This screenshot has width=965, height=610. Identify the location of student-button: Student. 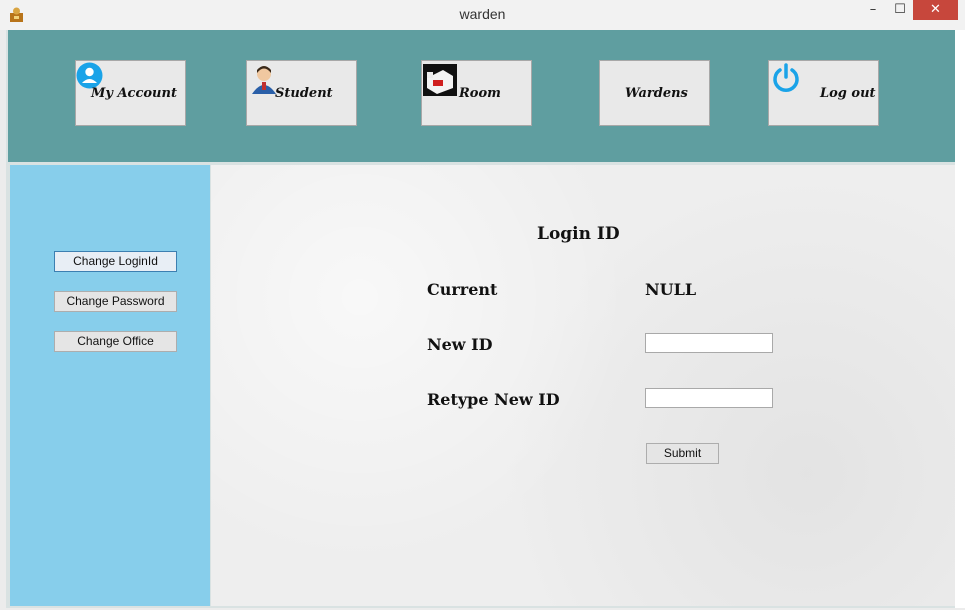
(301, 93).